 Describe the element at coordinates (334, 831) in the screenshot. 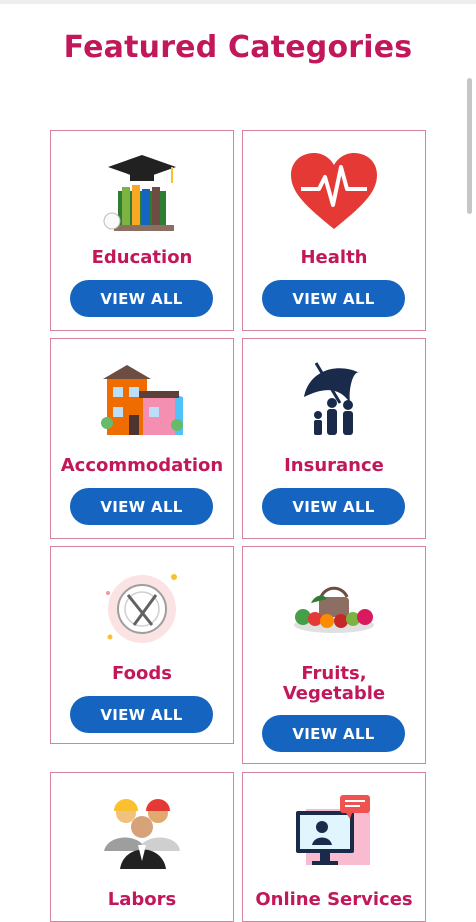

I see `online-services-icon` at that location.